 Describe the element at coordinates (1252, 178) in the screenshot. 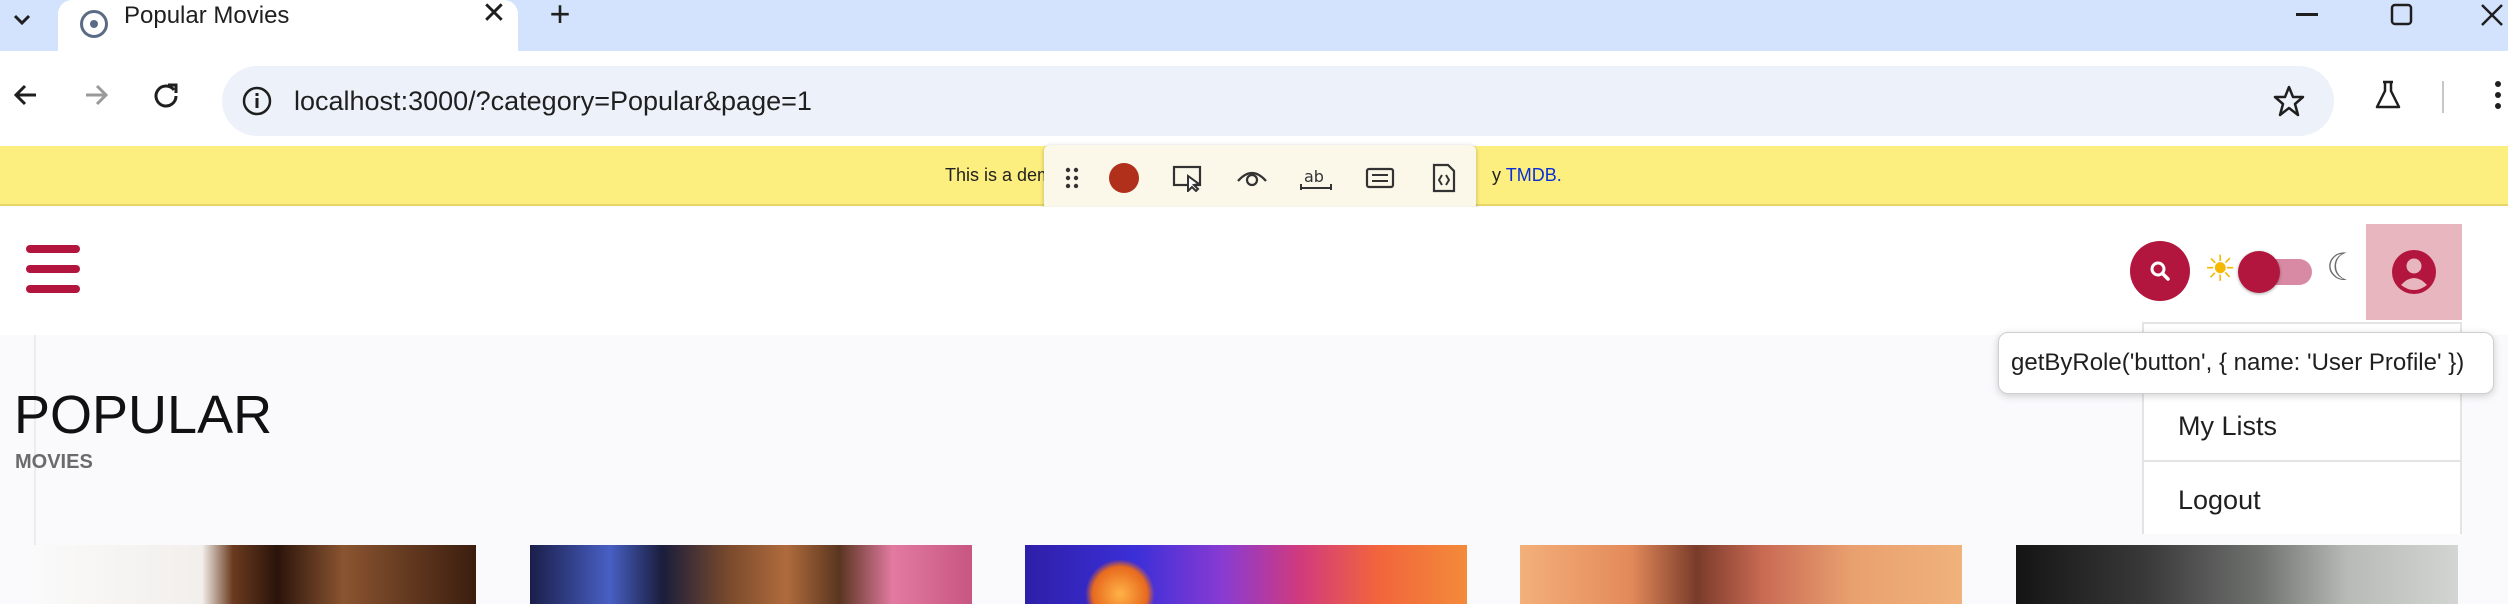

I see `assert-visibility-icon` at that location.